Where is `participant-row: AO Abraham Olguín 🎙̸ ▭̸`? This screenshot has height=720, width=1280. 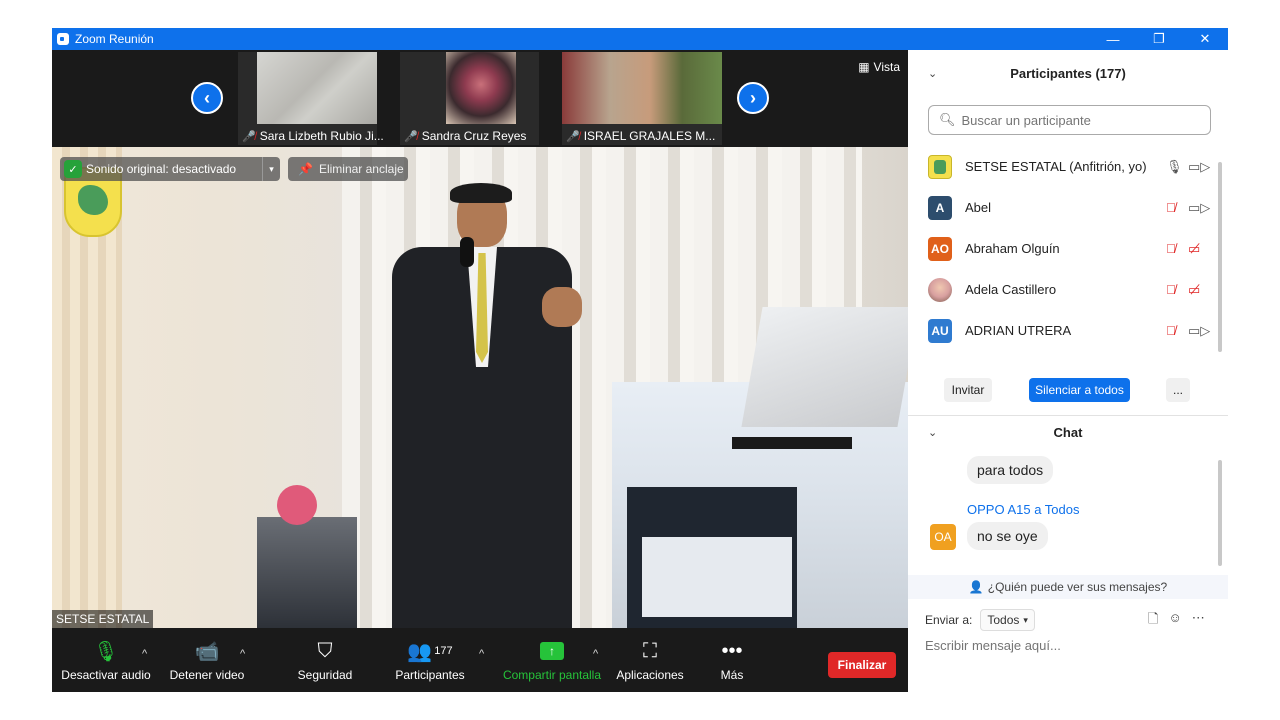 participant-row: AO Abraham Olguín 🎙̸ ▭̸ is located at coordinates (1063, 248).